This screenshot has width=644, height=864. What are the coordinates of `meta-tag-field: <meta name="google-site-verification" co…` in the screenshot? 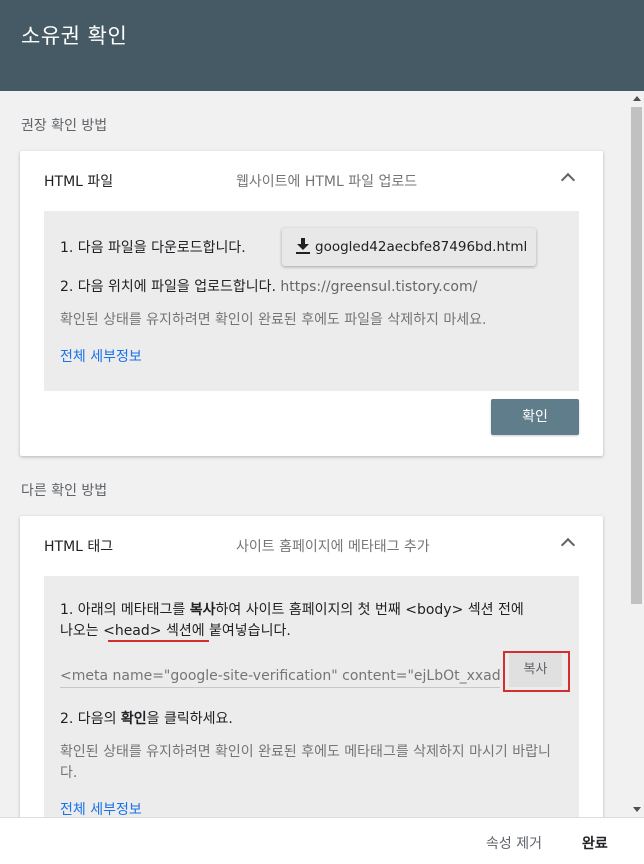 It's located at (280, 668).